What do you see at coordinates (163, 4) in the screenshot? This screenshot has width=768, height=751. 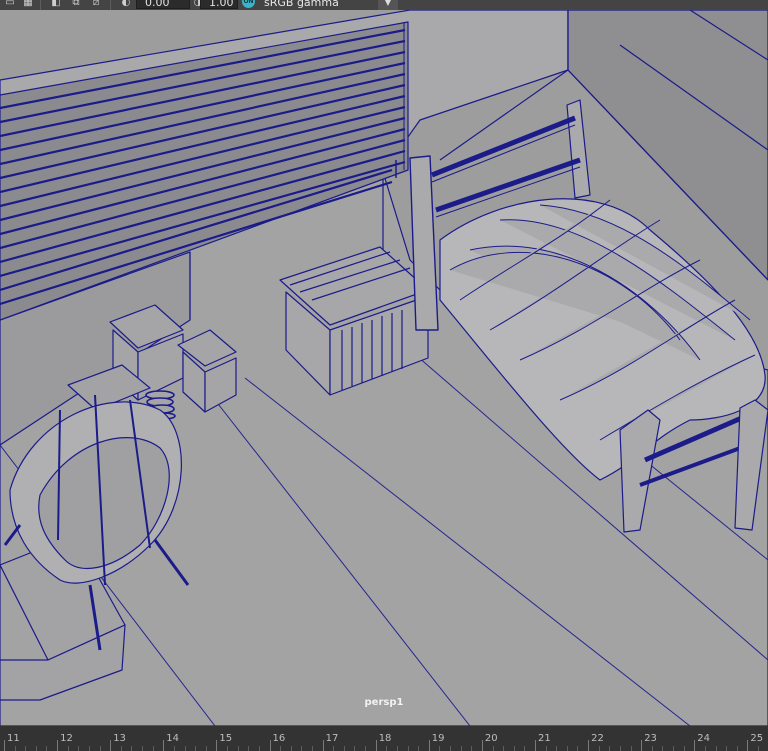 I see `exposure-field: 0.00` at bounding box center [163, 4].